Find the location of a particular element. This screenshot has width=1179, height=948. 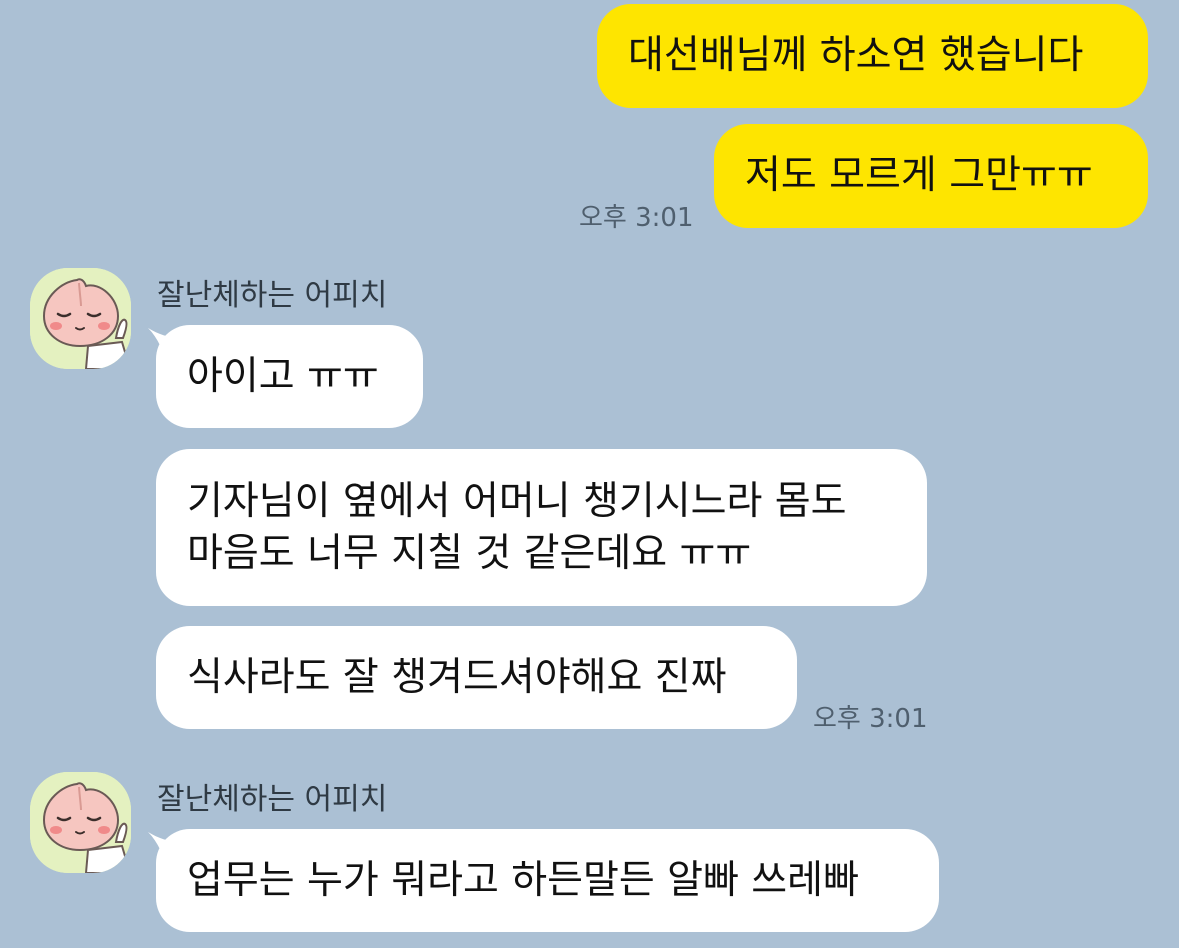

incoming-message-bubble: 아이고 ㅠㅠ is located at coordinates (289, 376).